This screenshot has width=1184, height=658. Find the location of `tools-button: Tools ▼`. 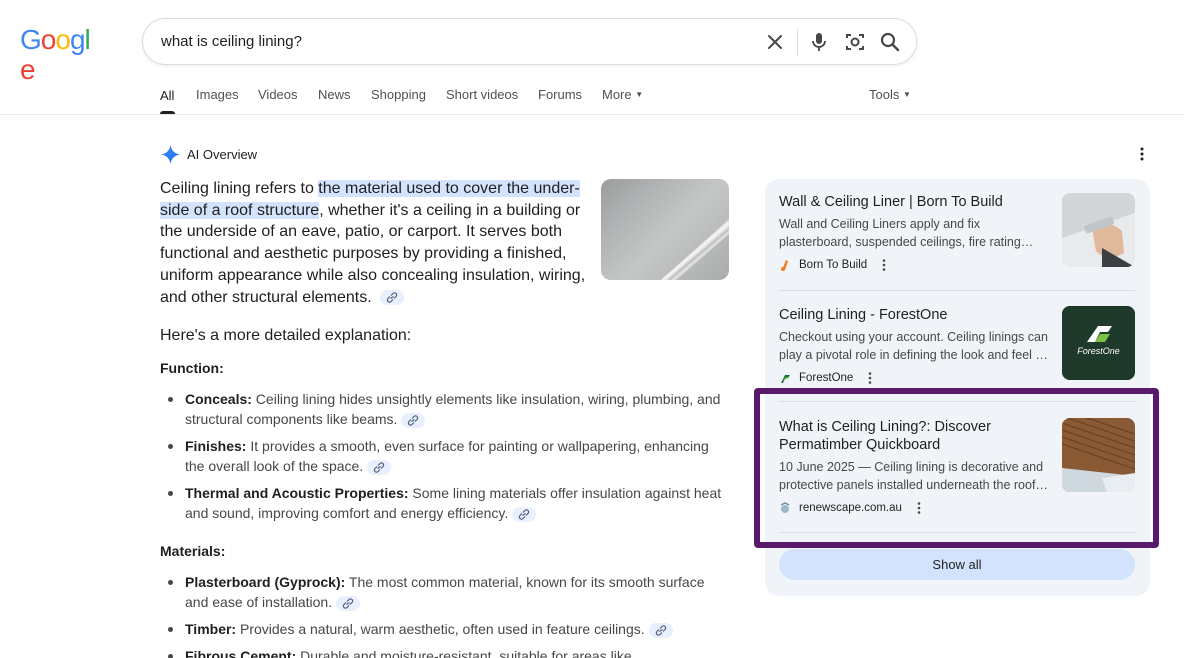

tools-button: Tools ▼ is located at coordinates (890, 97).